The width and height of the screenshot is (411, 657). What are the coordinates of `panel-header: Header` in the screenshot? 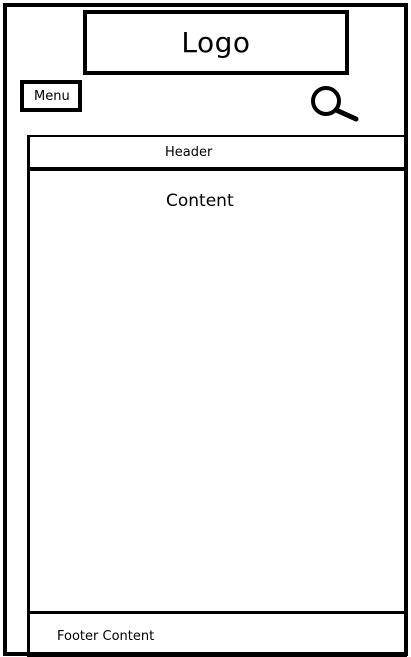 It's located at (217, 154).